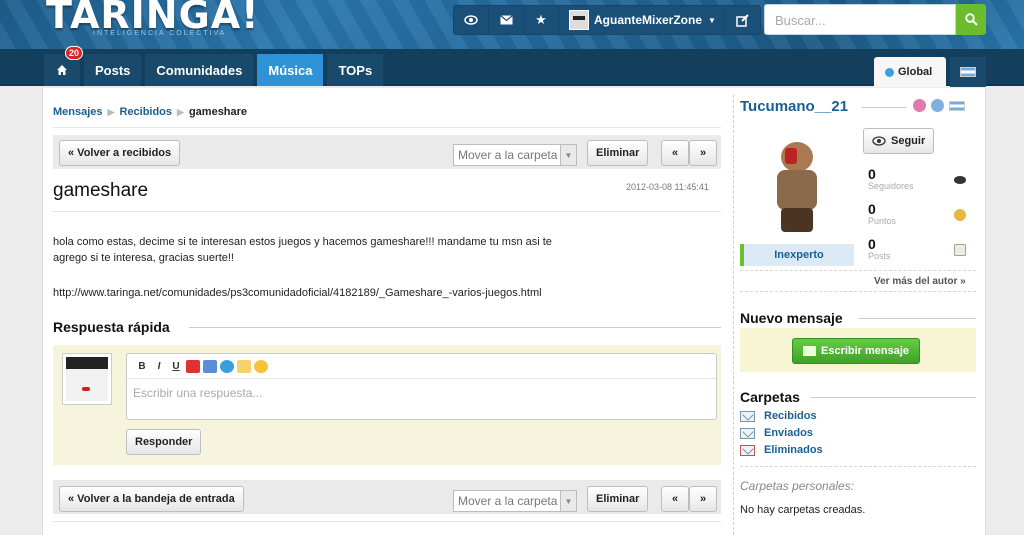  What do you see at coordinates (865, 351) in the screenshot?
I see `write-message-label: Escribir mensaje` at bounding box center [865, 351].